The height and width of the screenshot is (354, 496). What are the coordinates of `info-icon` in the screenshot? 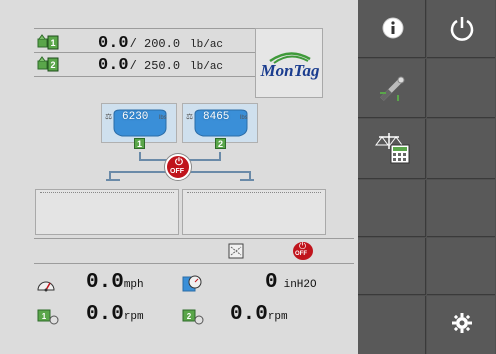 It's located at (393, 28).